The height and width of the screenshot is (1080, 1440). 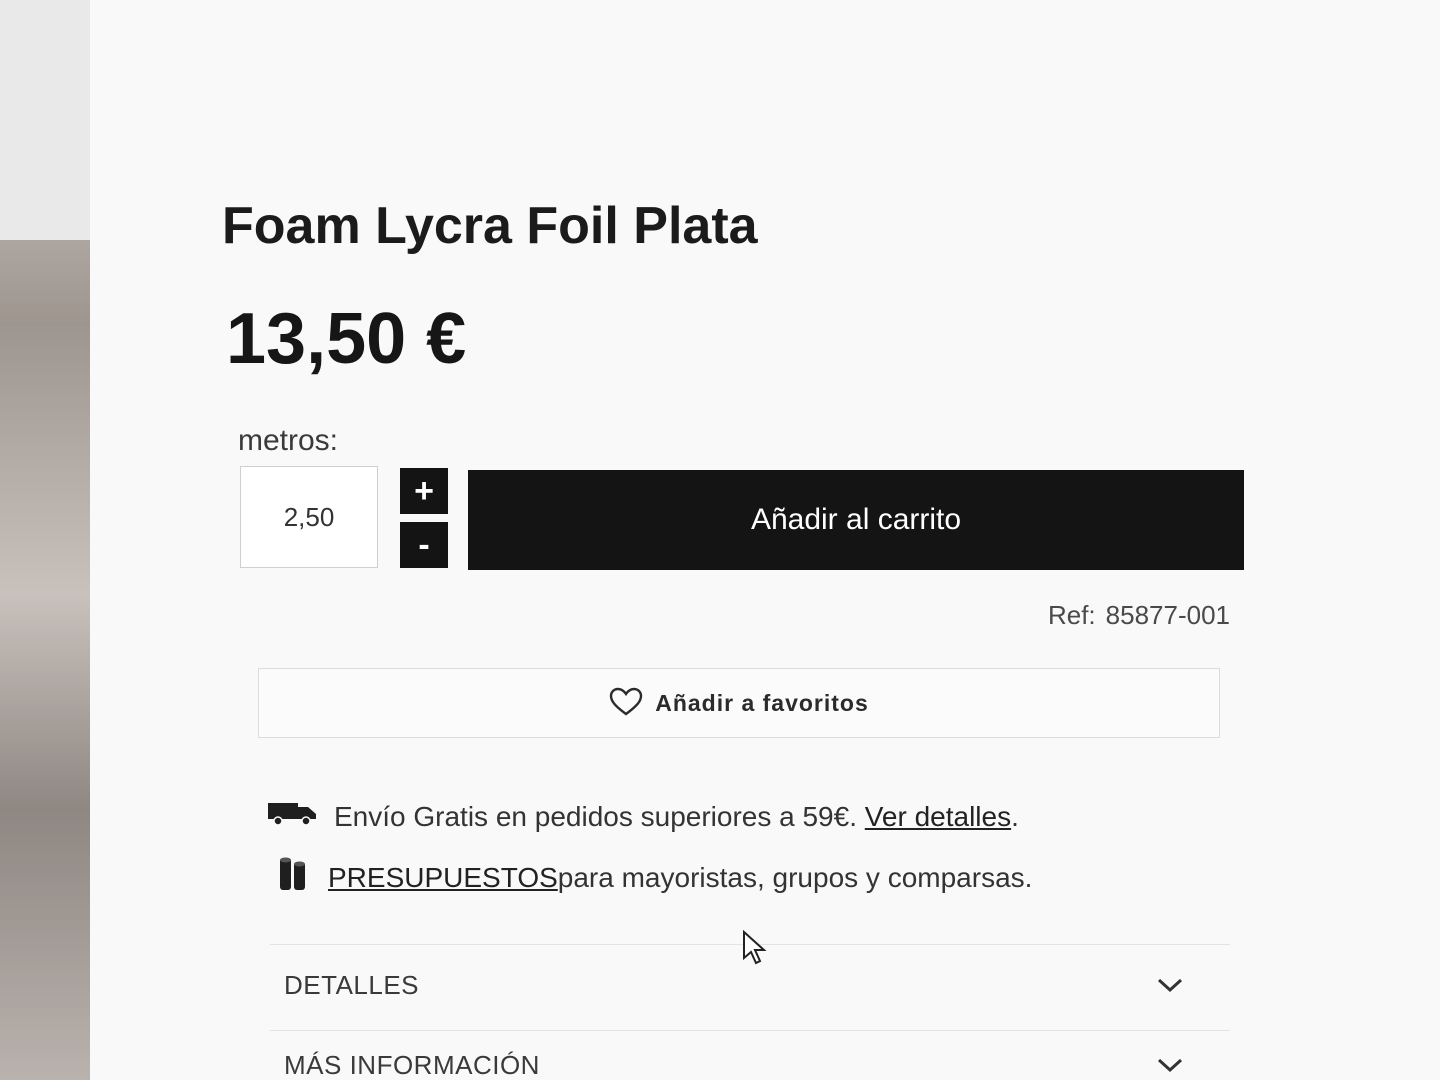 What do you see at coordinates (734, 1065) in the screenshot?
I see `accordion-mas-informacion: MÁS INFORMACIÓN` at bounding box center [734, 1065].